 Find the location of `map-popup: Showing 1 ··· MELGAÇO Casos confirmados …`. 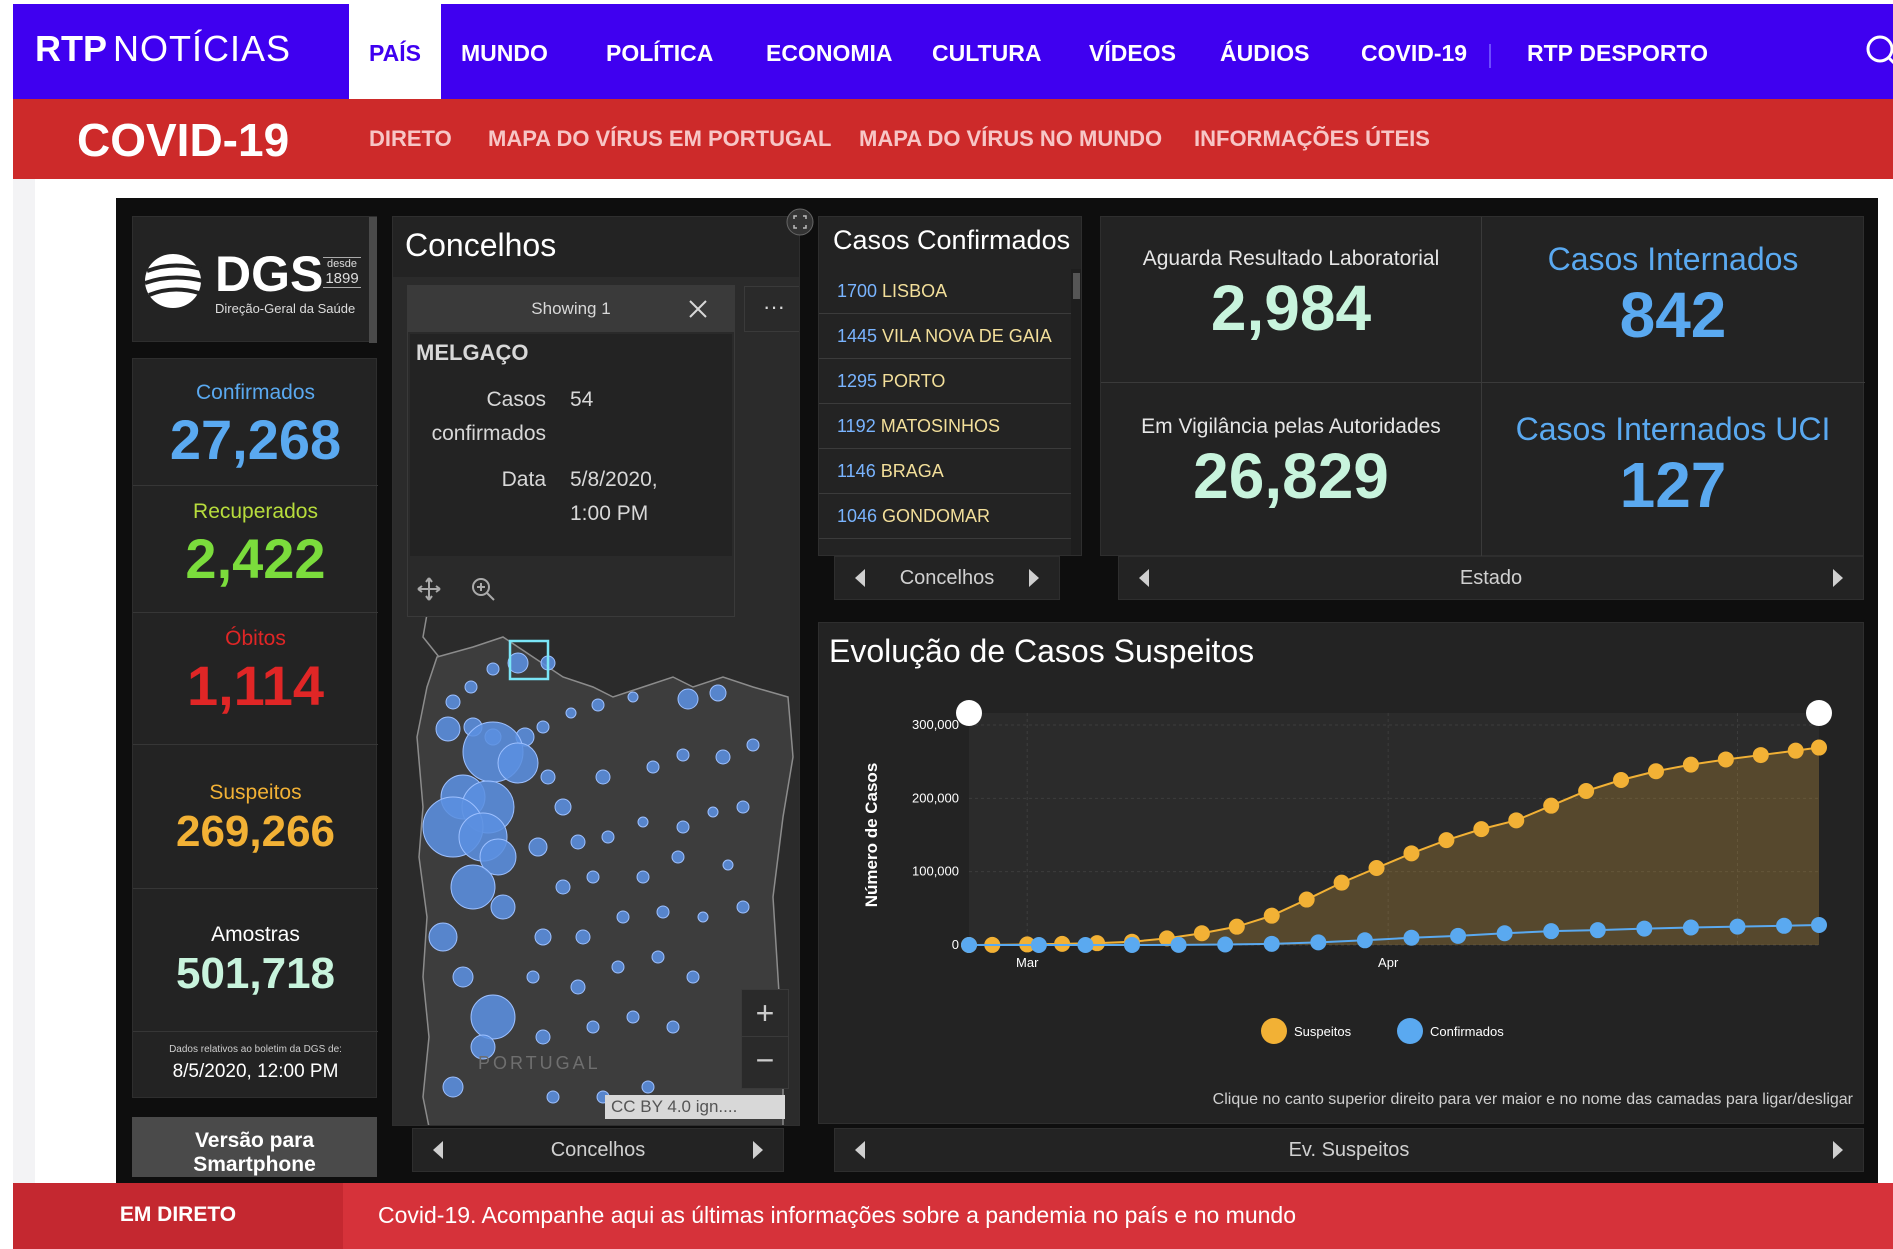

map-popup: Showing 1 ··· MELGAÇO Casos confirmados … is located at coordinates (603, 451).